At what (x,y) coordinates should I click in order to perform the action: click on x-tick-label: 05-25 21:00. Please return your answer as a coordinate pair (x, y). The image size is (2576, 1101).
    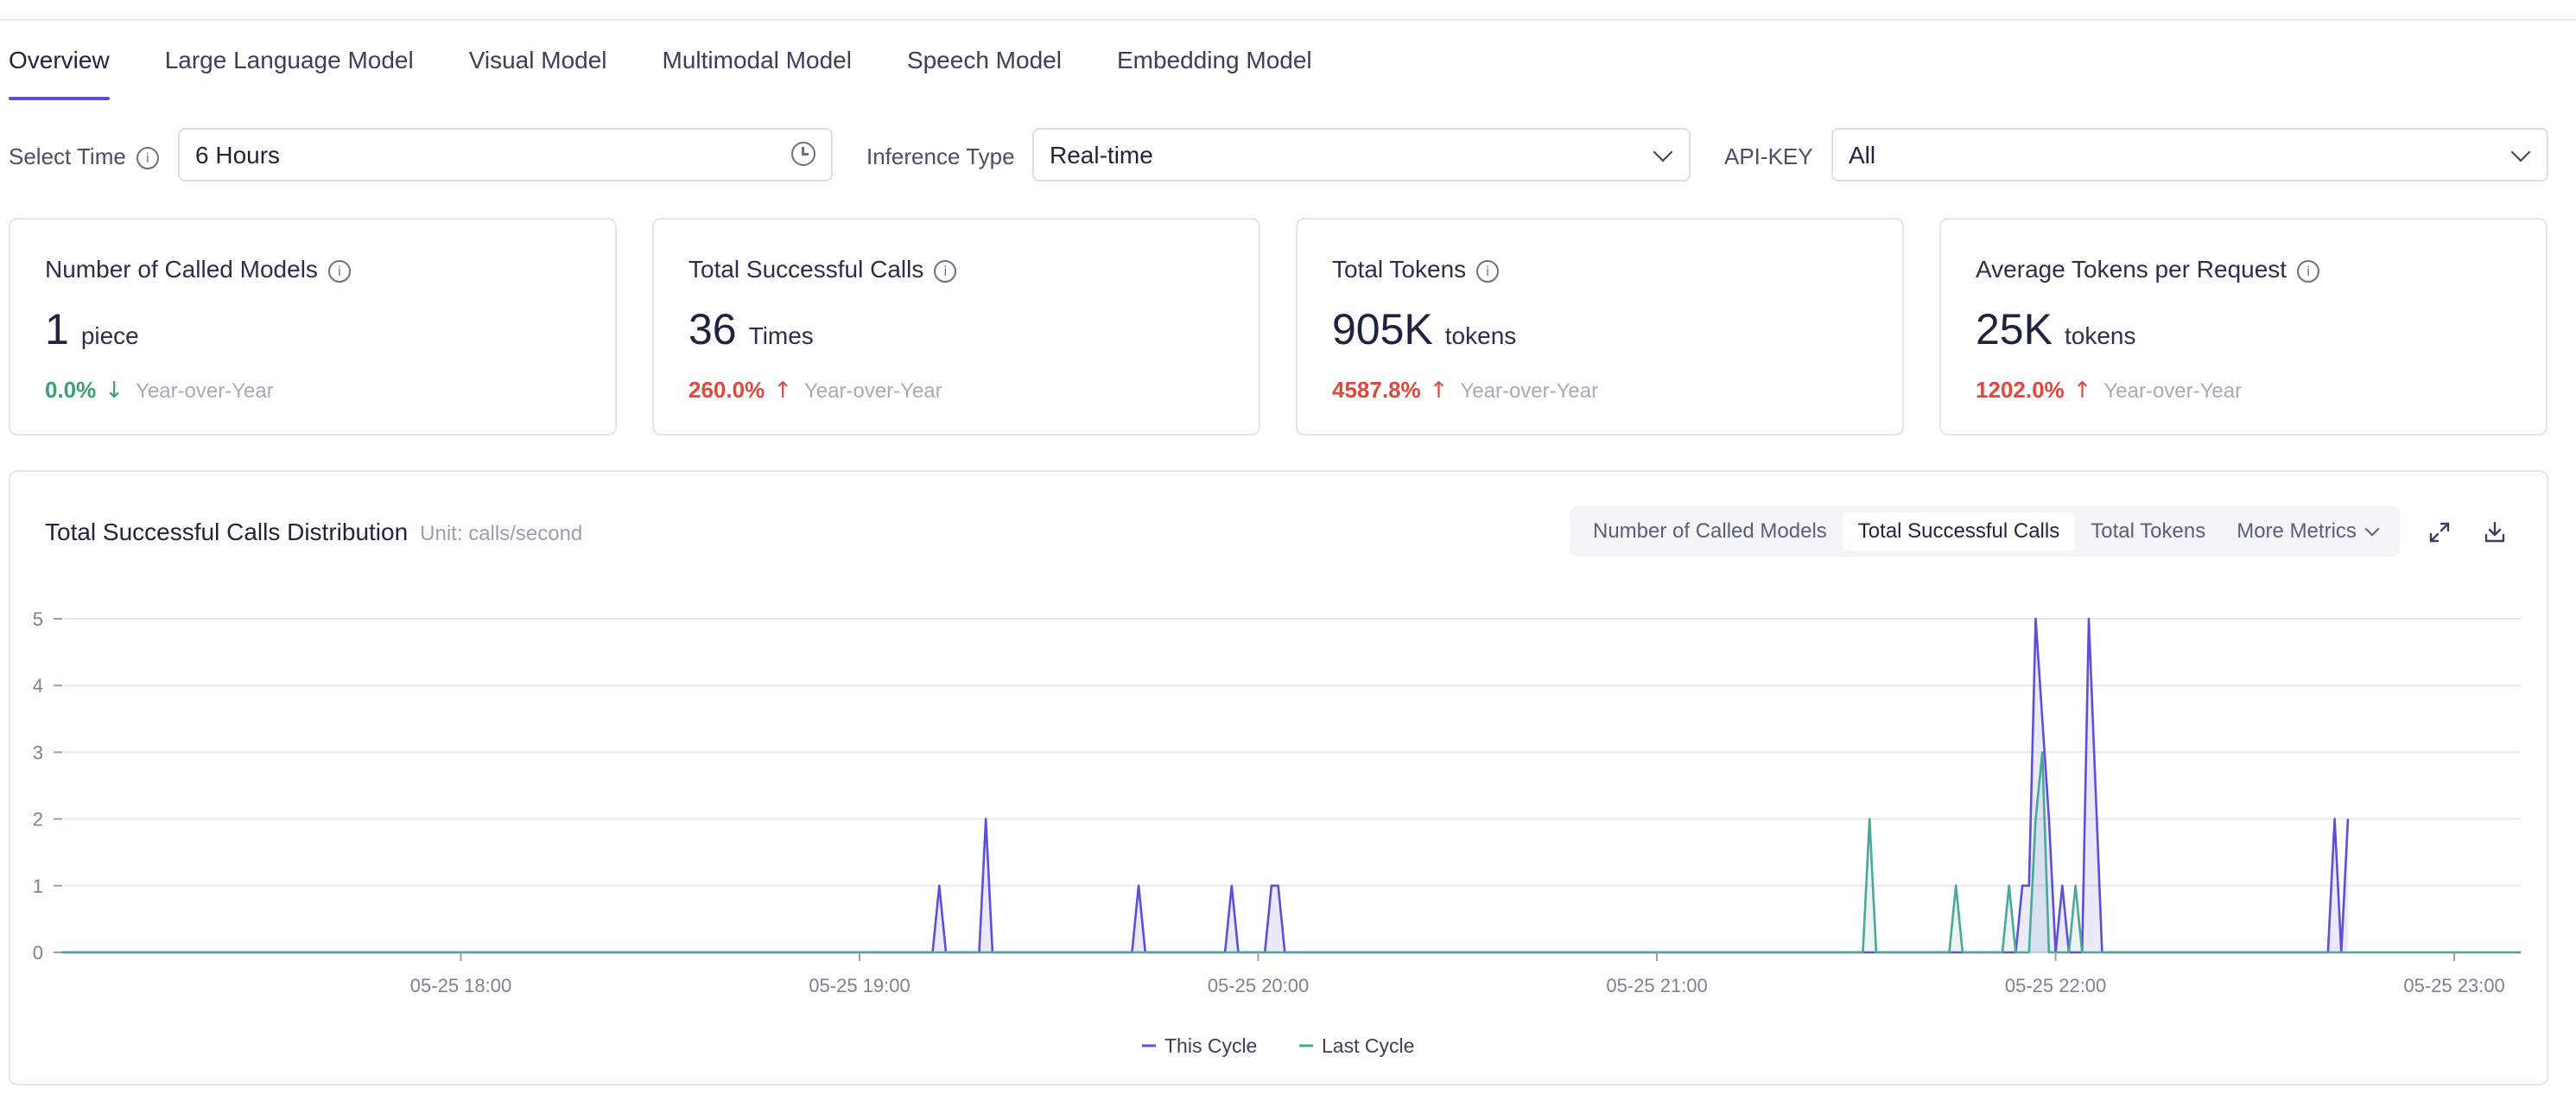
    Looking at the image, I should click on (1656, 985).